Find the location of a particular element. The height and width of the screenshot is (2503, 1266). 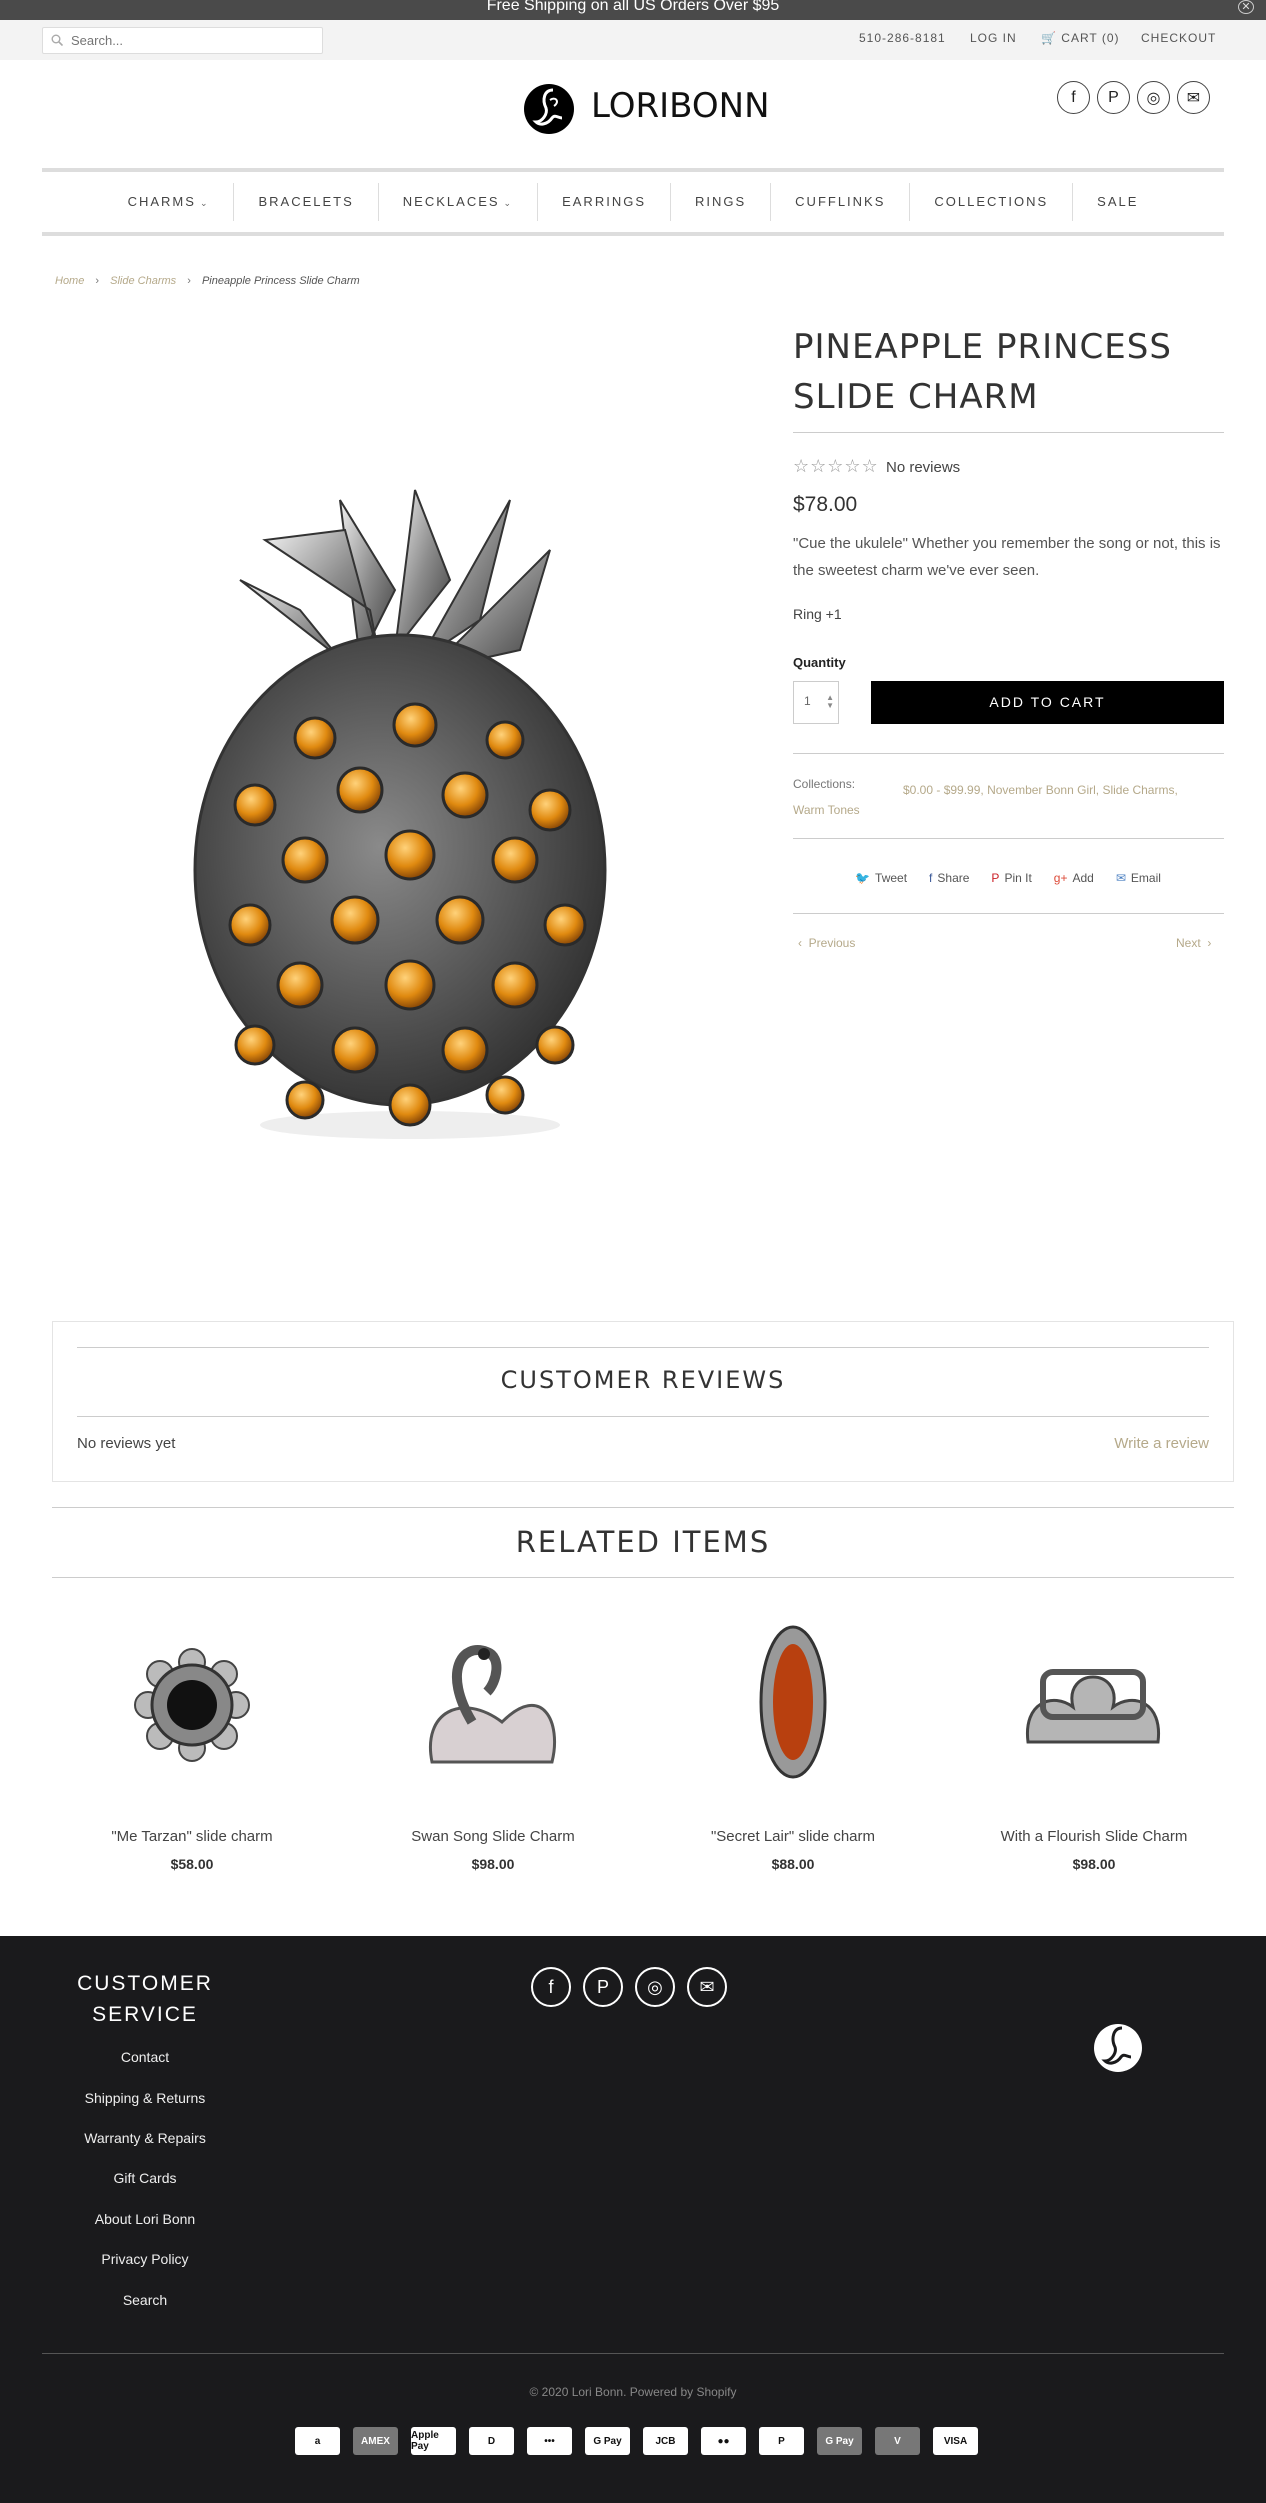

stepper-arrows-icon: ▲ ▼ is located at coordinates (830, 702).